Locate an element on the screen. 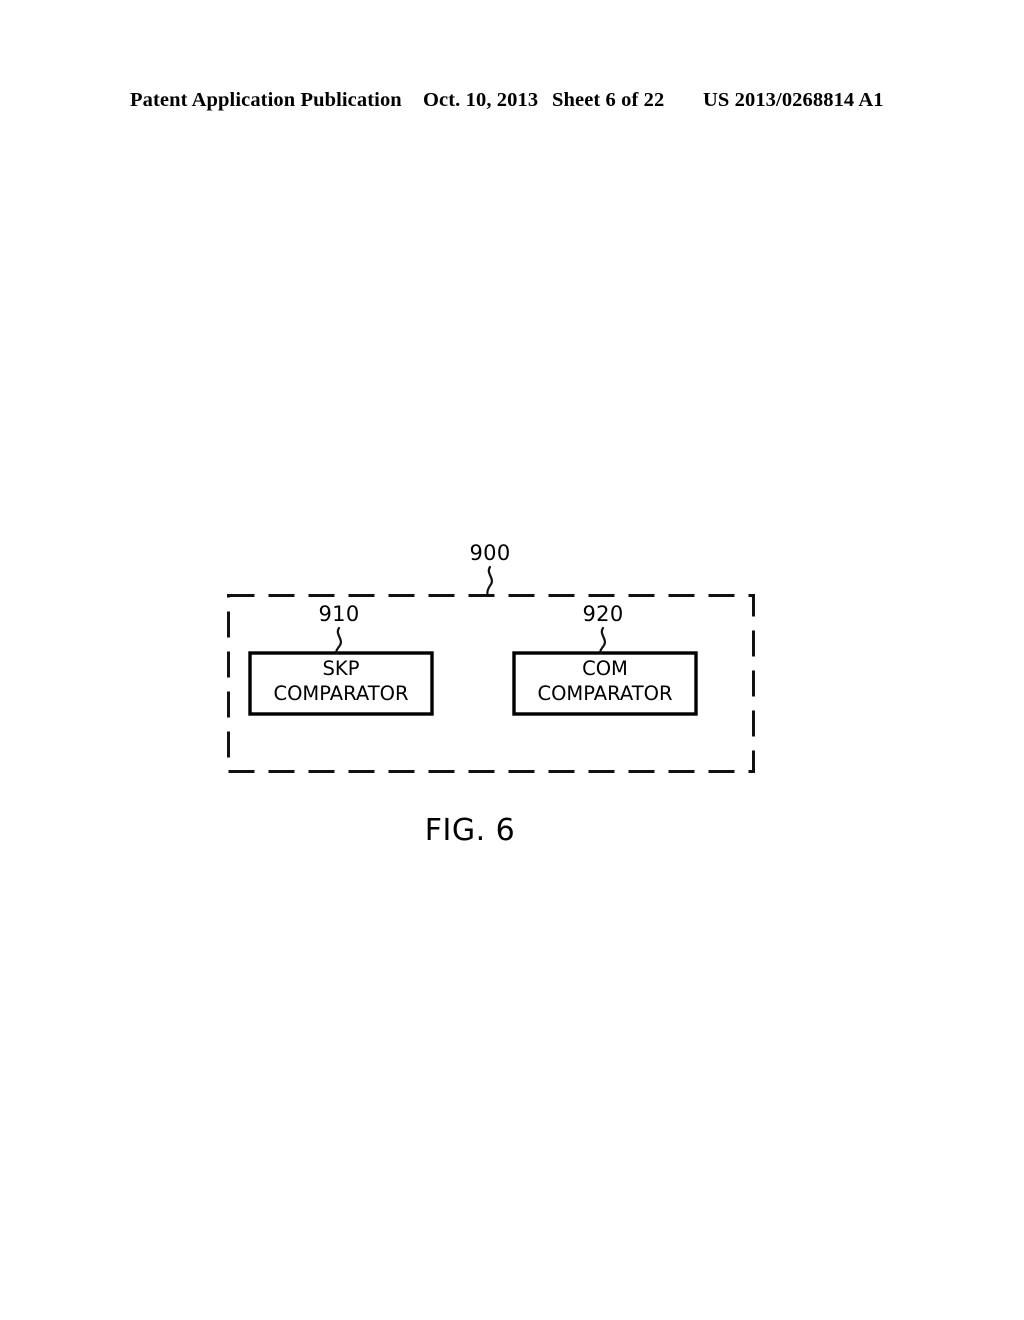 This screenshot has width=1024, height=1320. reference-numeral-900: 900 is located at coordinates (490, 553).